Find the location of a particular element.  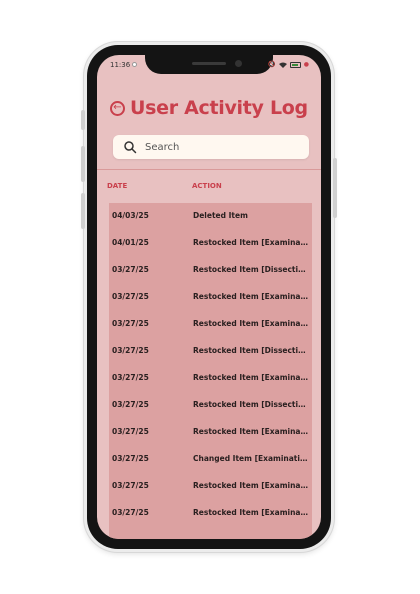

battery-icon is located at coordinates (295, 64).